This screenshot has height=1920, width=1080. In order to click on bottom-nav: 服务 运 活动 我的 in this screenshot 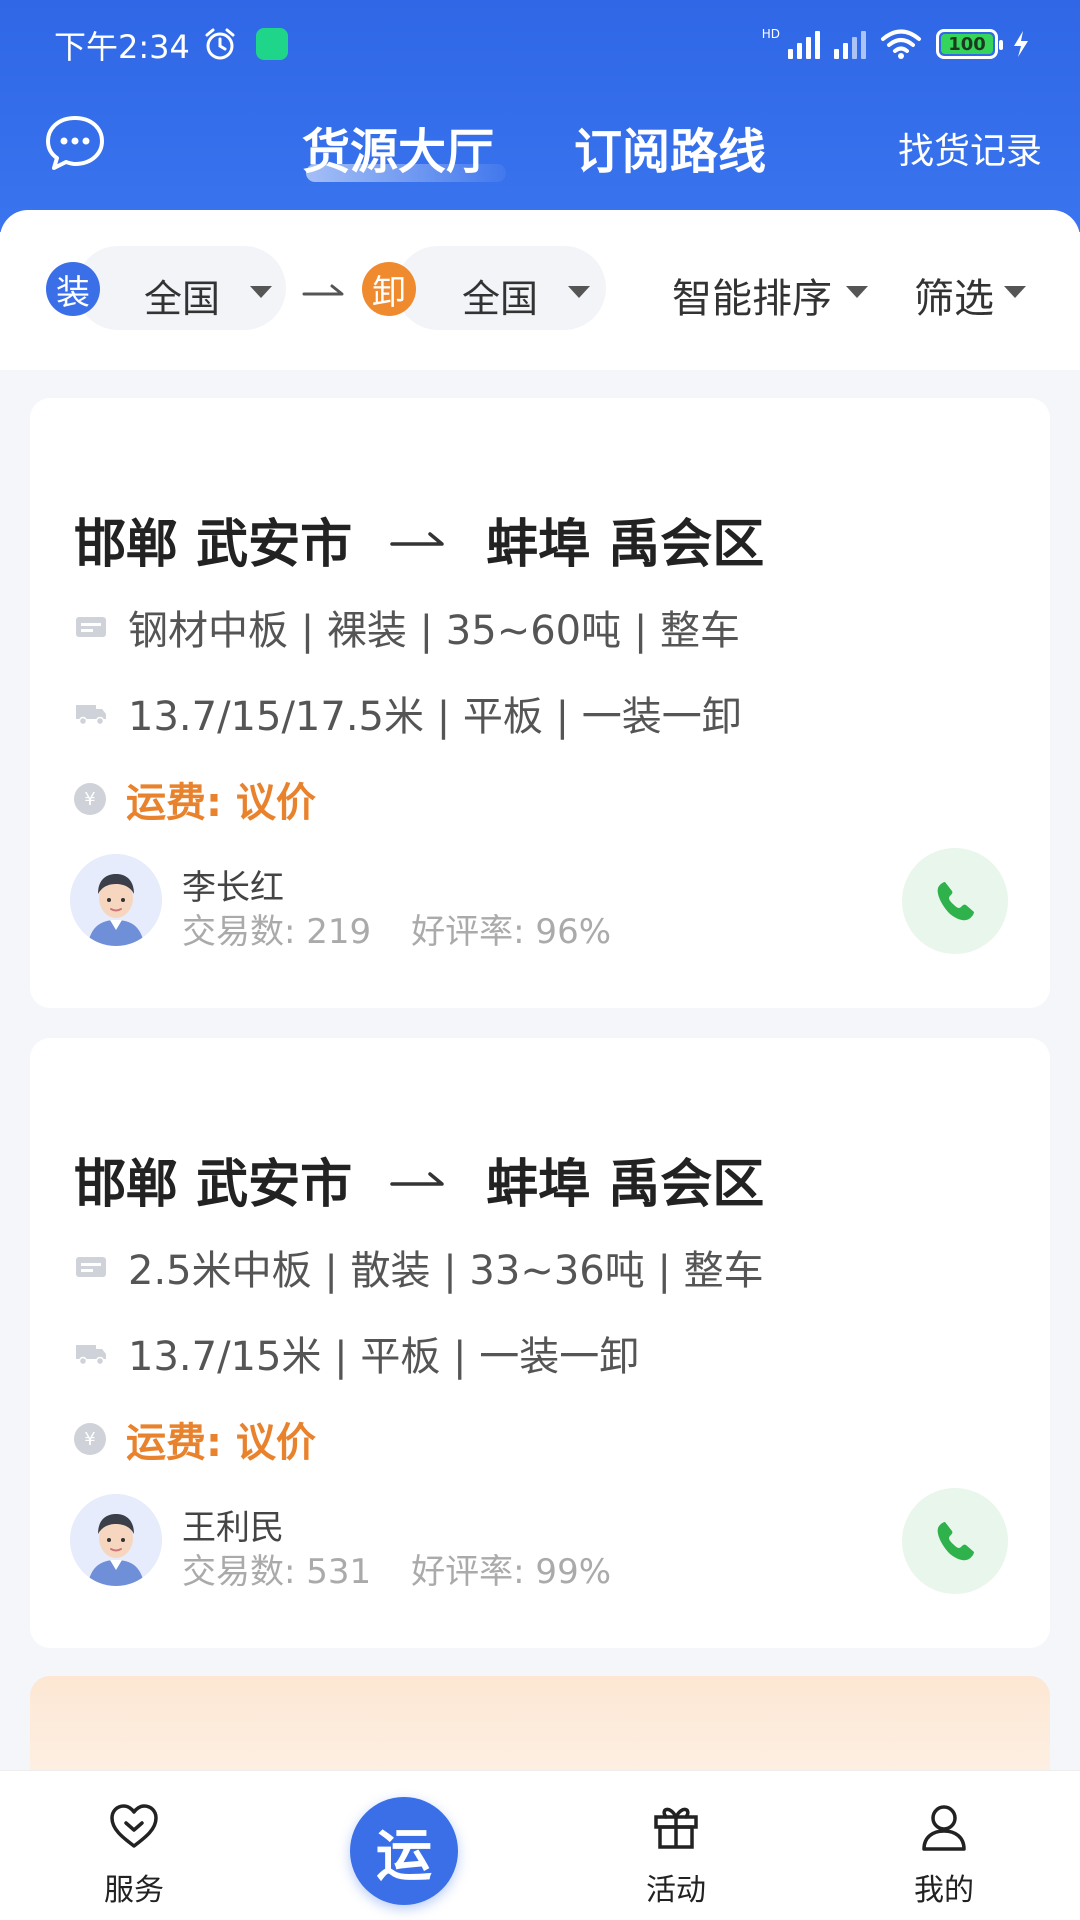, I will do `click(540, 1845)`.